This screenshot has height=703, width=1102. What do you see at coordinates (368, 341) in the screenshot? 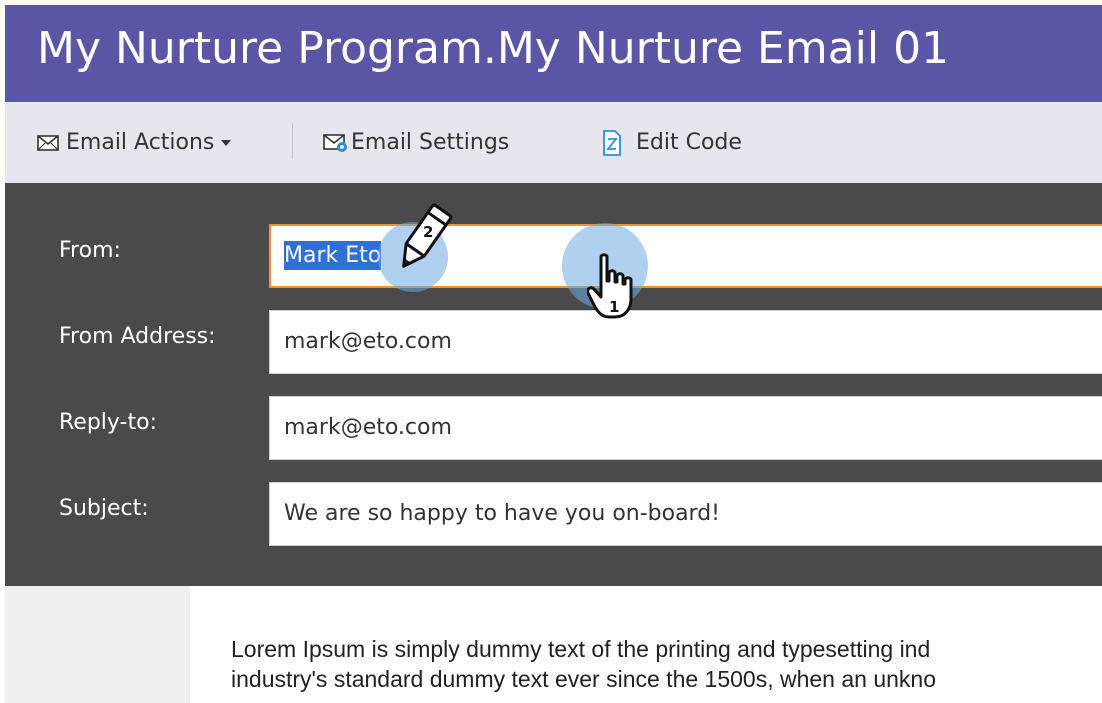
I see `from-address-value: mark@eto.com` at bounding box center [368, 341].